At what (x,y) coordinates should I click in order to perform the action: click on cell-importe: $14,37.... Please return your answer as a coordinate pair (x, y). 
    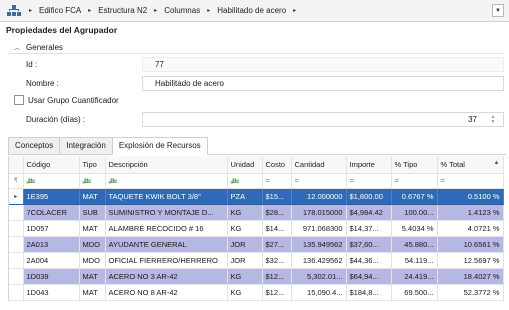
    Looking at the image, I should click on (369, 228).